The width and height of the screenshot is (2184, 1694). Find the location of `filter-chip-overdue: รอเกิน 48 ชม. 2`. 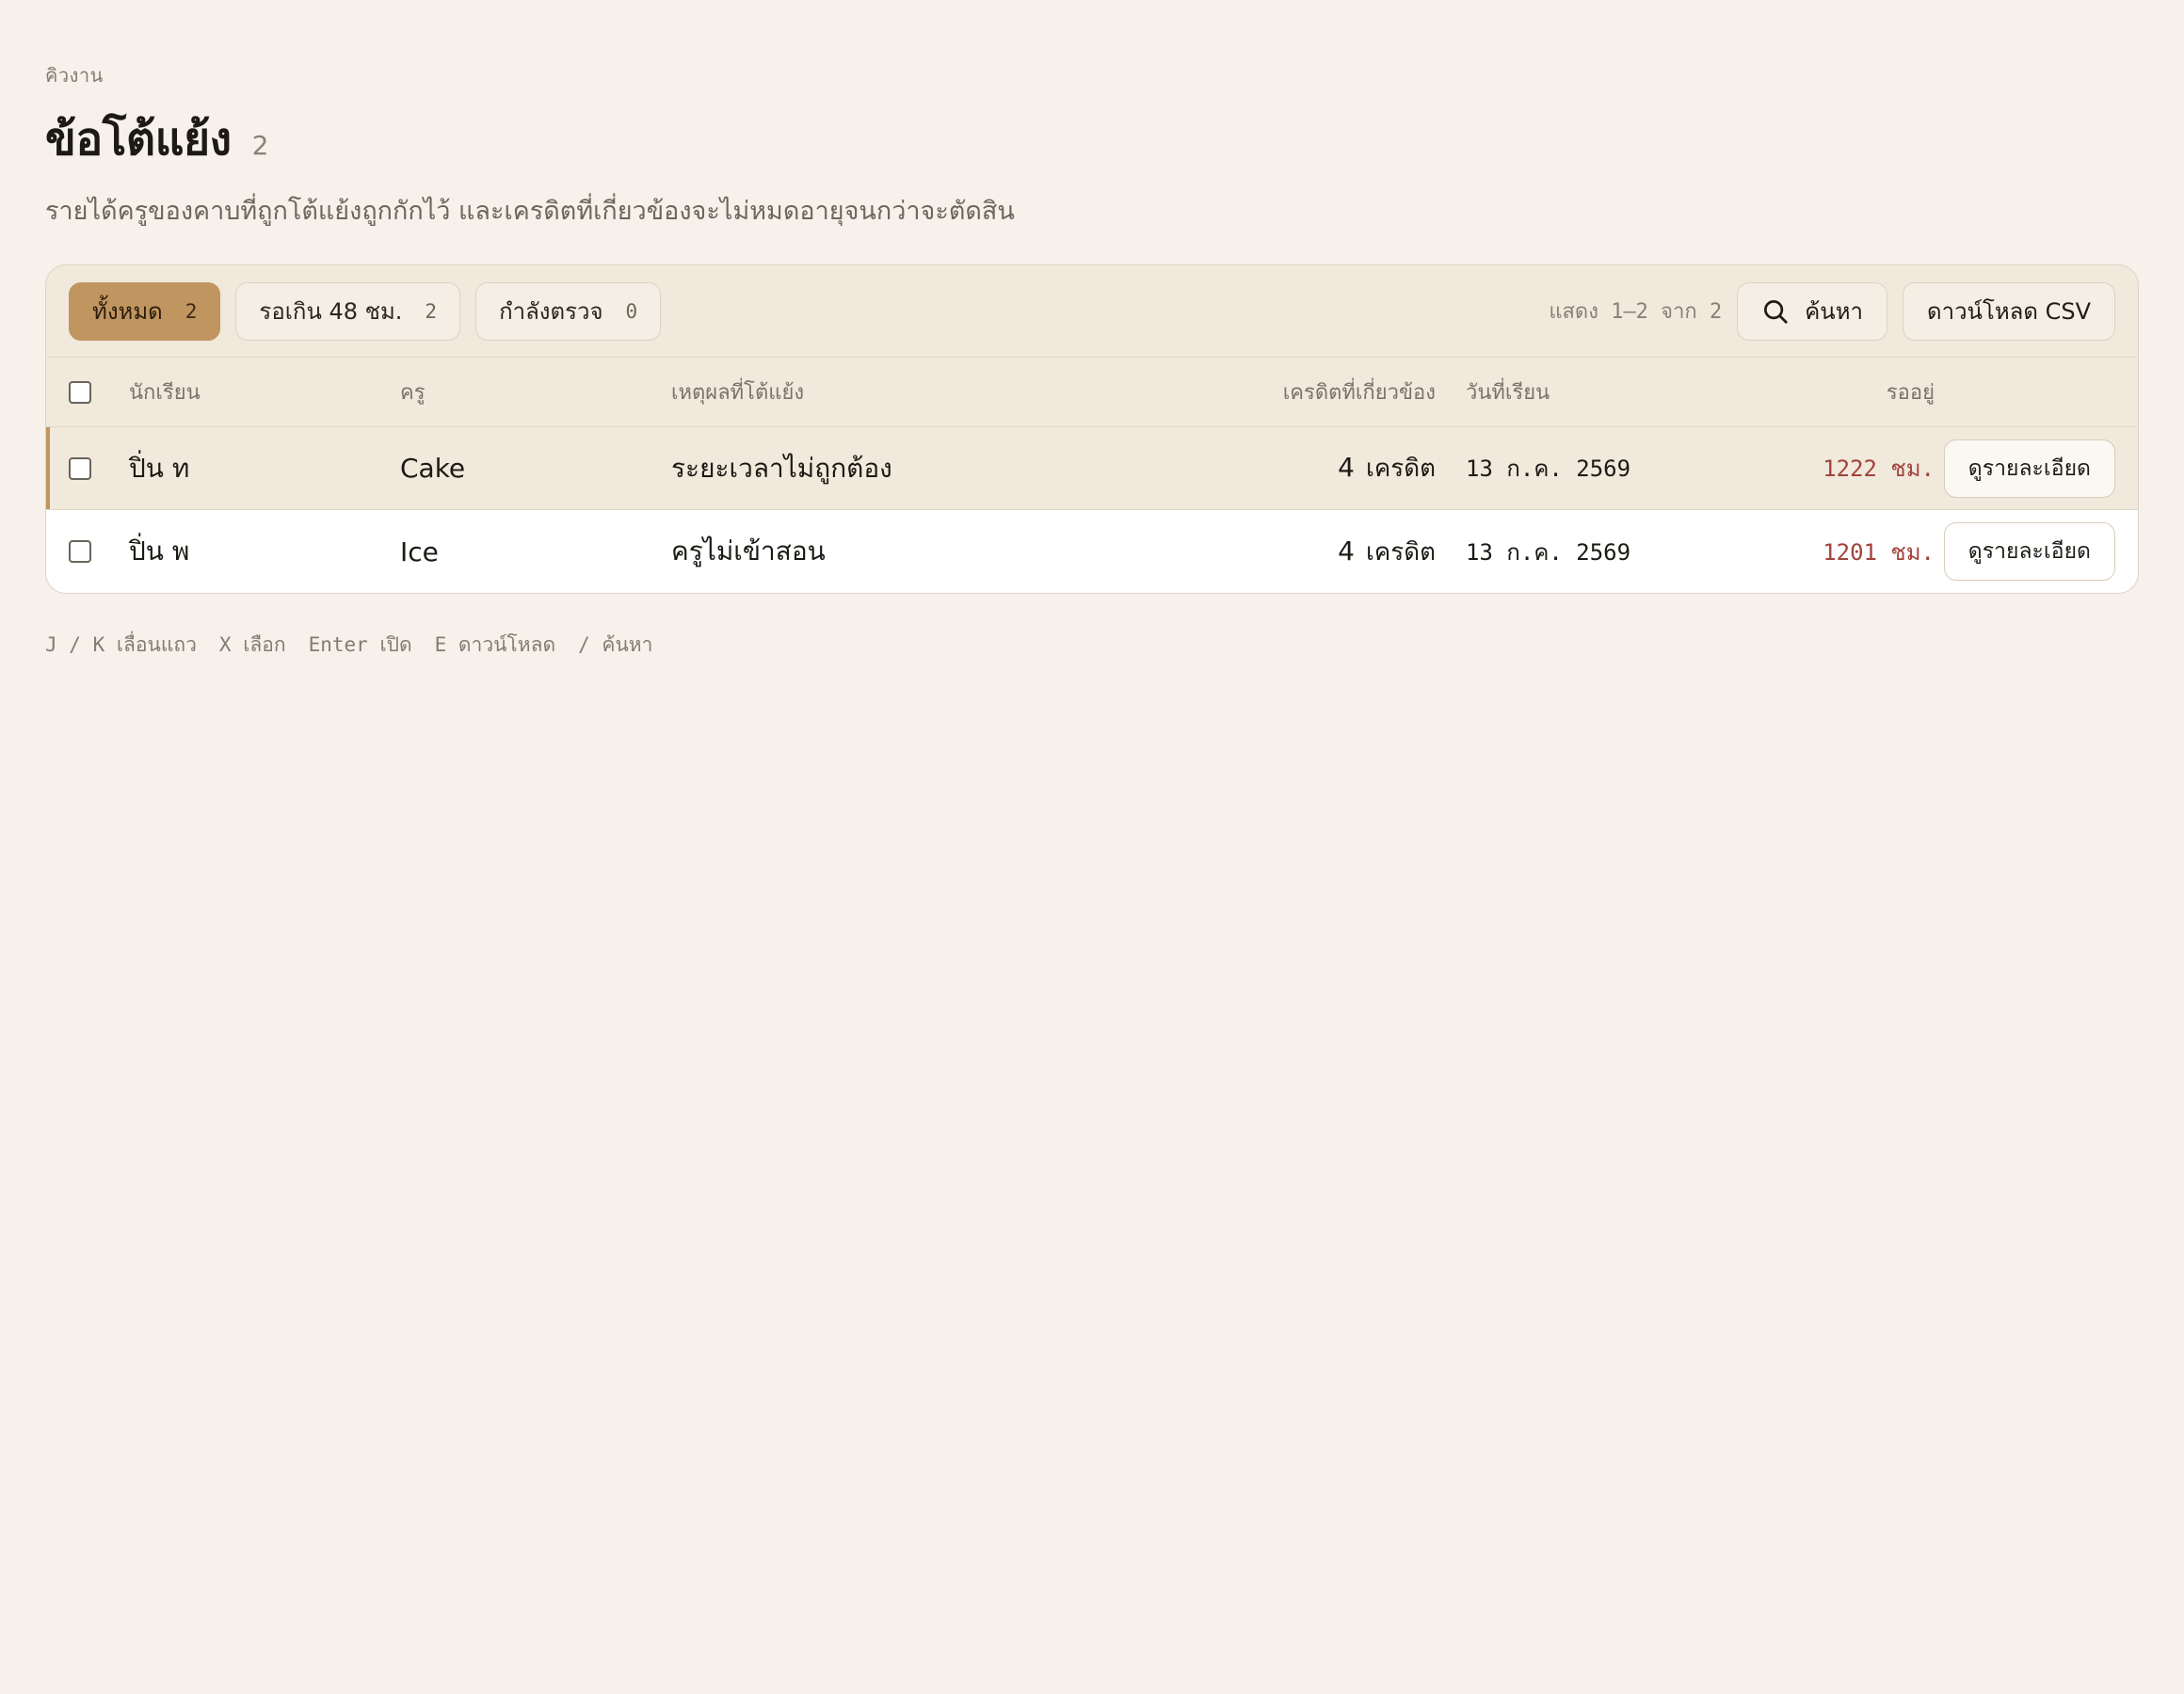

filter-chip-overdue: รอเกิน 48 ชม. 2 is located at coordinates (348, 311).